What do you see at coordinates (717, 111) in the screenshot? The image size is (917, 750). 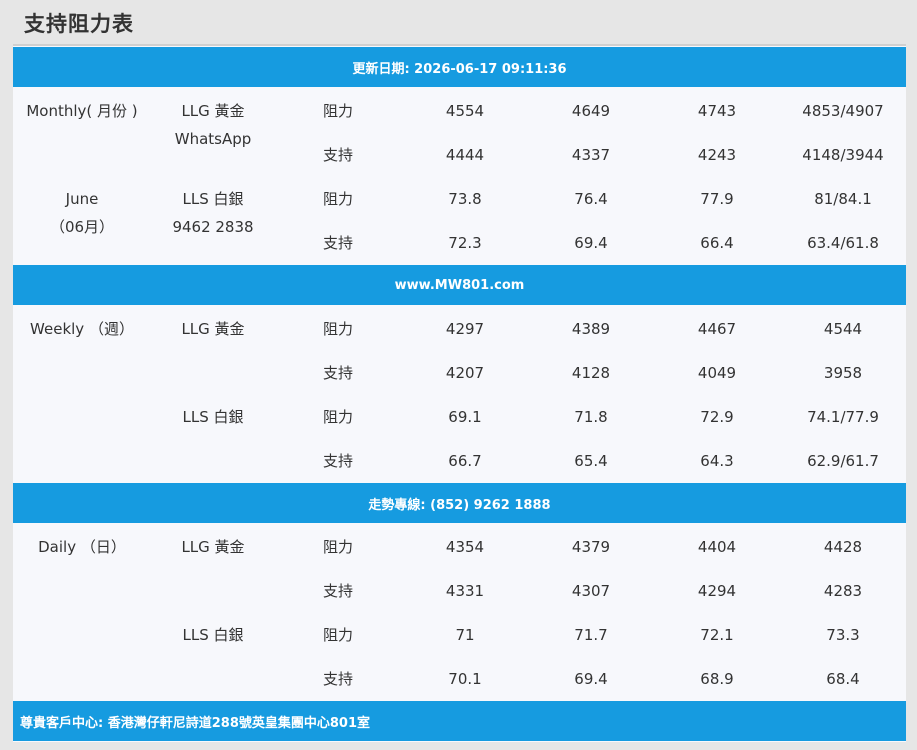 I see `level-value-3: 4743` at bounding box center [717, 111].